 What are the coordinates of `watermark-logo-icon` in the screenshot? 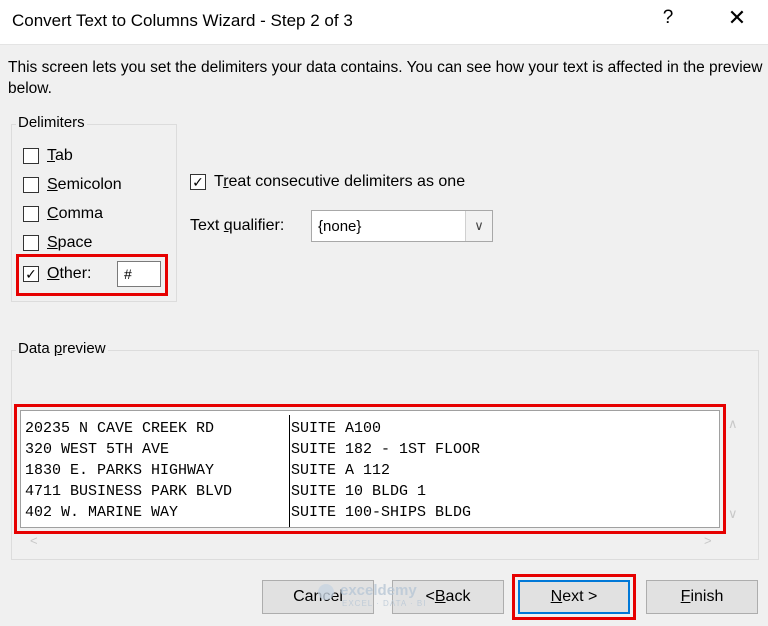 It's located at (326, 592).